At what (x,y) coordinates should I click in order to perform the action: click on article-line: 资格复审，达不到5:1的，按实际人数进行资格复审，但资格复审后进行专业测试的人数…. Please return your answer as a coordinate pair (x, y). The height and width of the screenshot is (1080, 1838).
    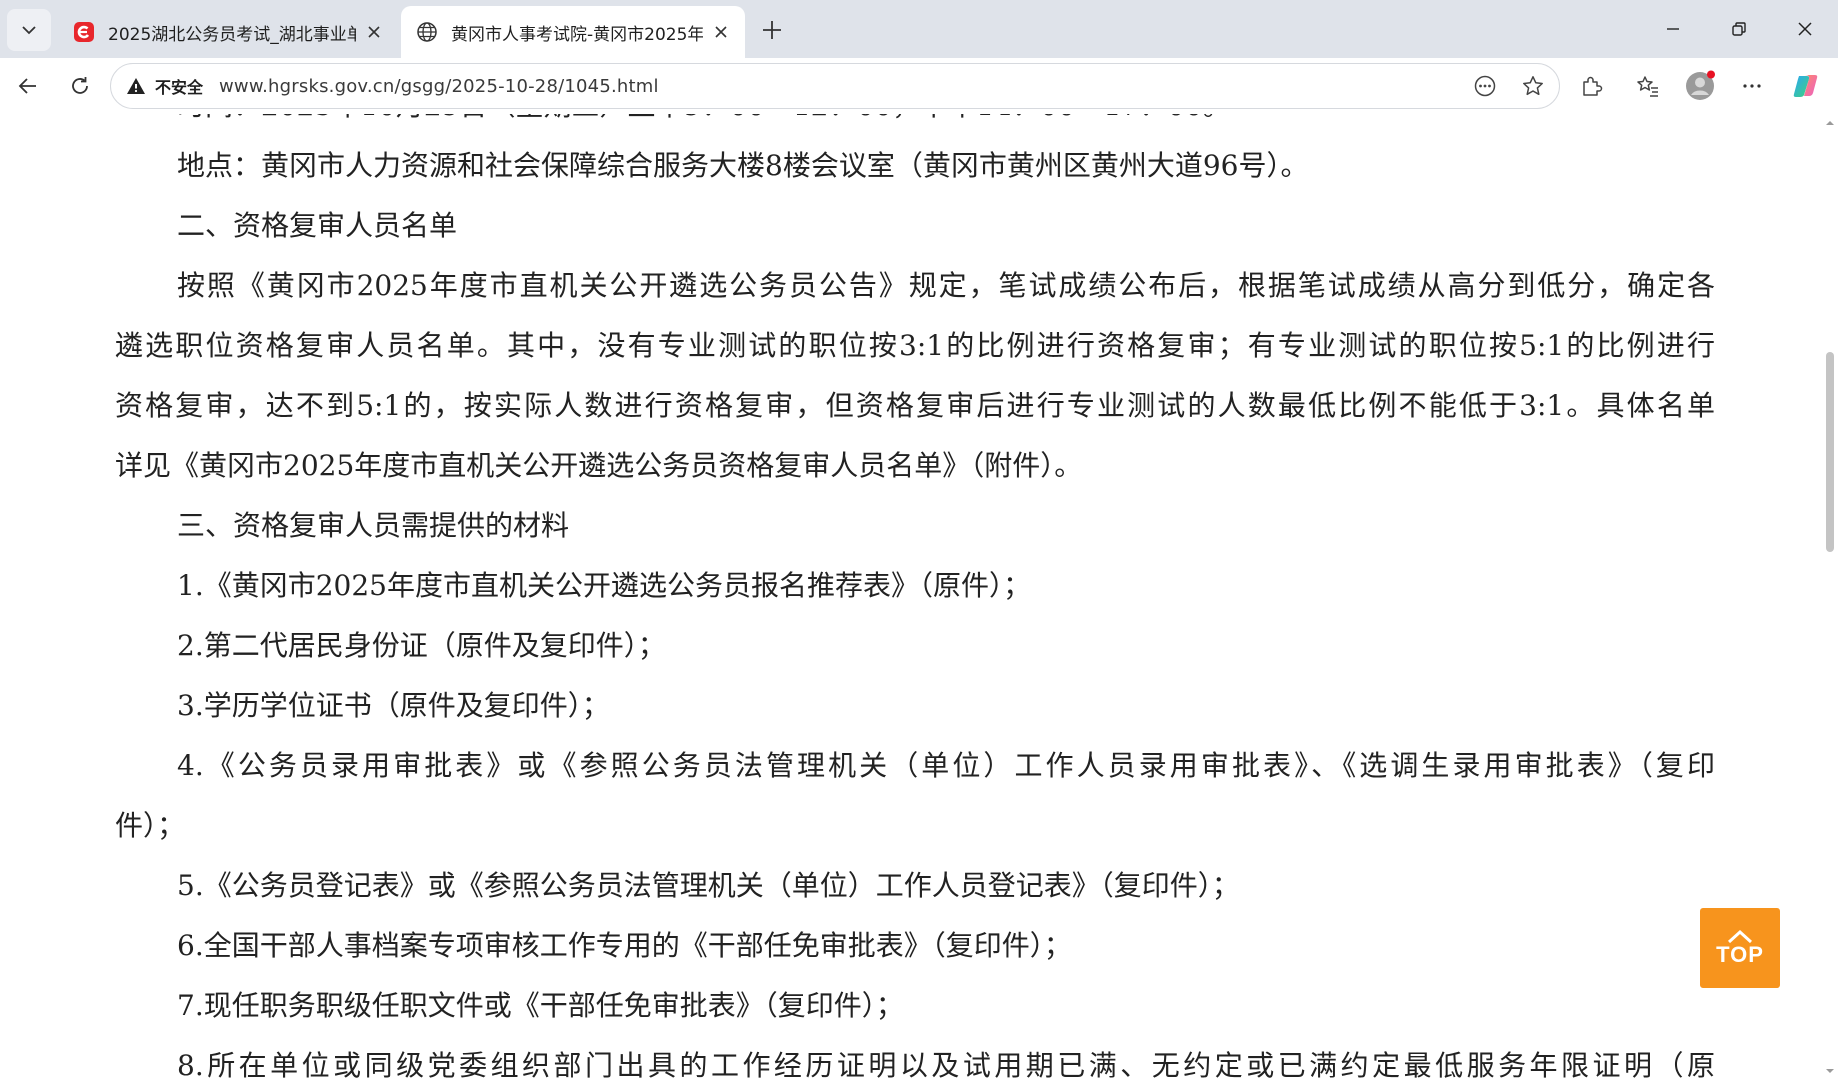
    Looking at the image, I should click on (915, 405).